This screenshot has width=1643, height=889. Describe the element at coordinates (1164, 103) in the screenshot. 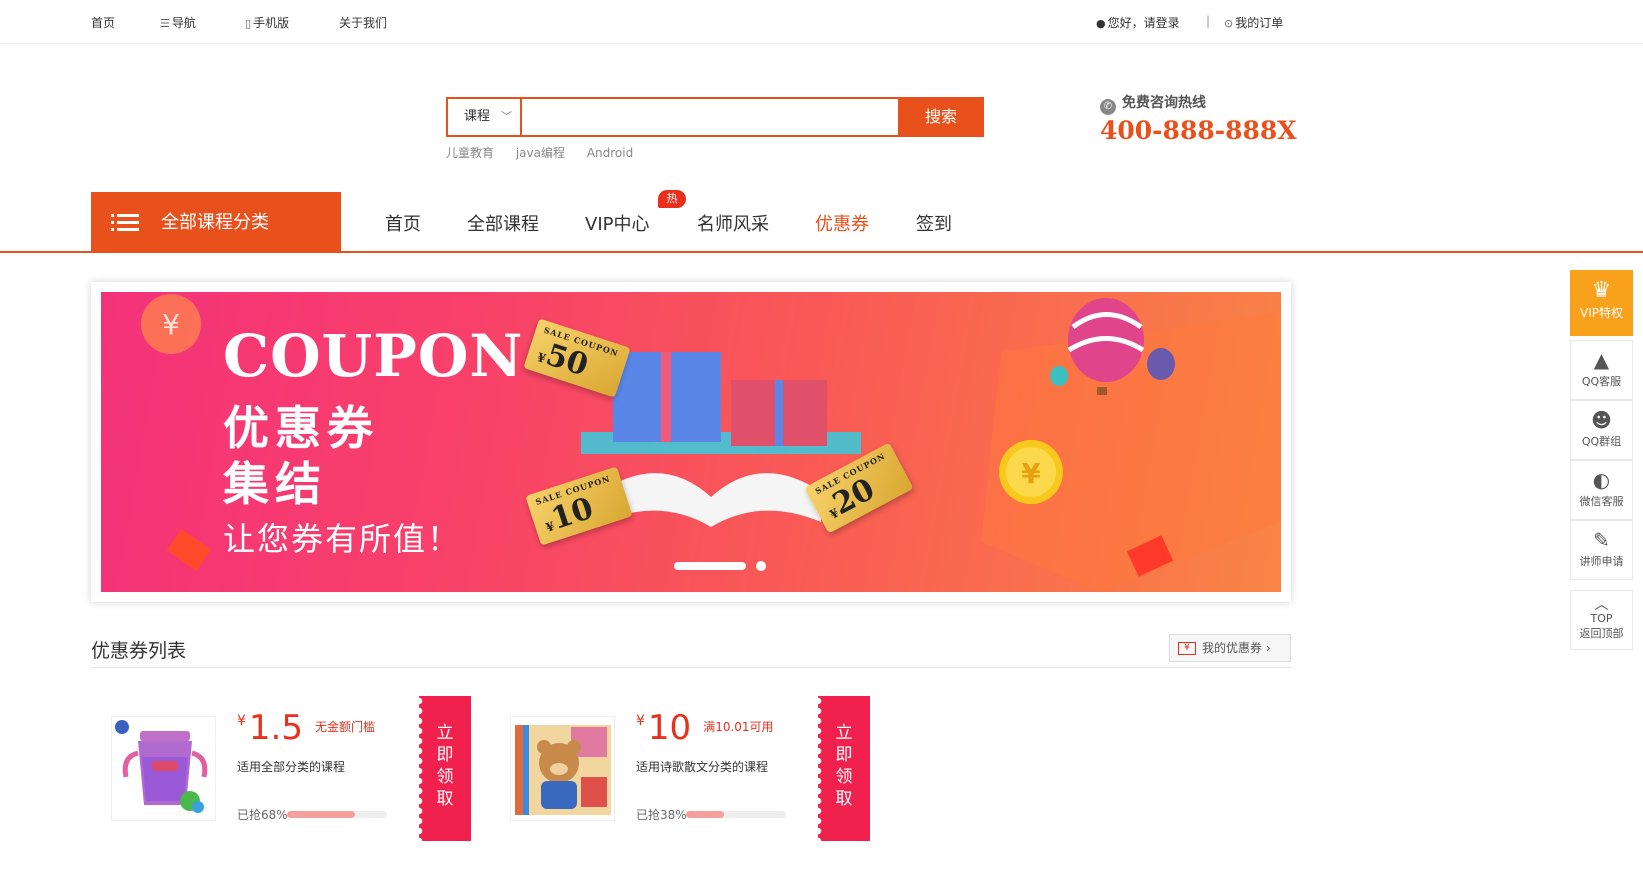

I see `hotline-label-text: 免费咨询热线` at that location.